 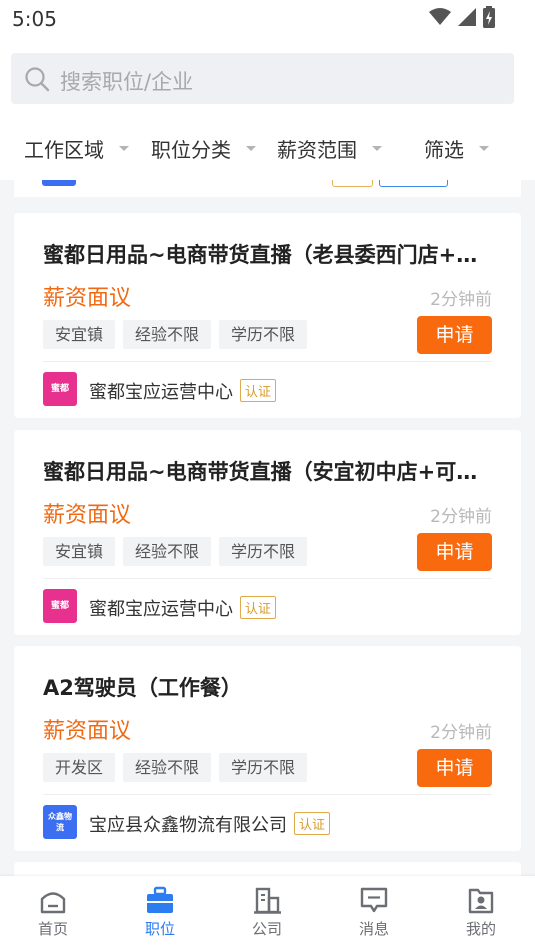 I want to click on filter-bar: 工作区域 职位分类 薪资范围 筛选, so click(x=267, y=149).